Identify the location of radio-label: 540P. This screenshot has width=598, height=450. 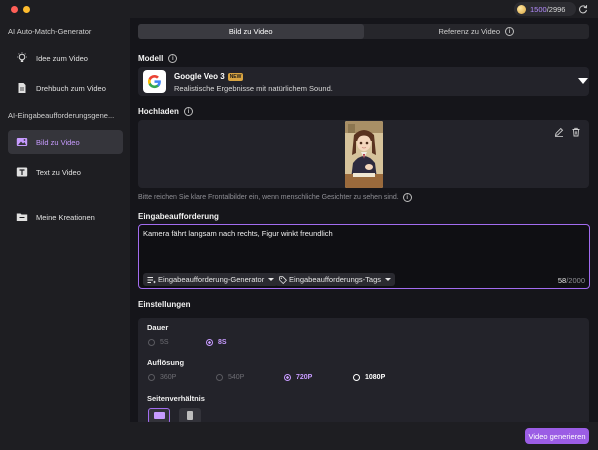
(236, 377).